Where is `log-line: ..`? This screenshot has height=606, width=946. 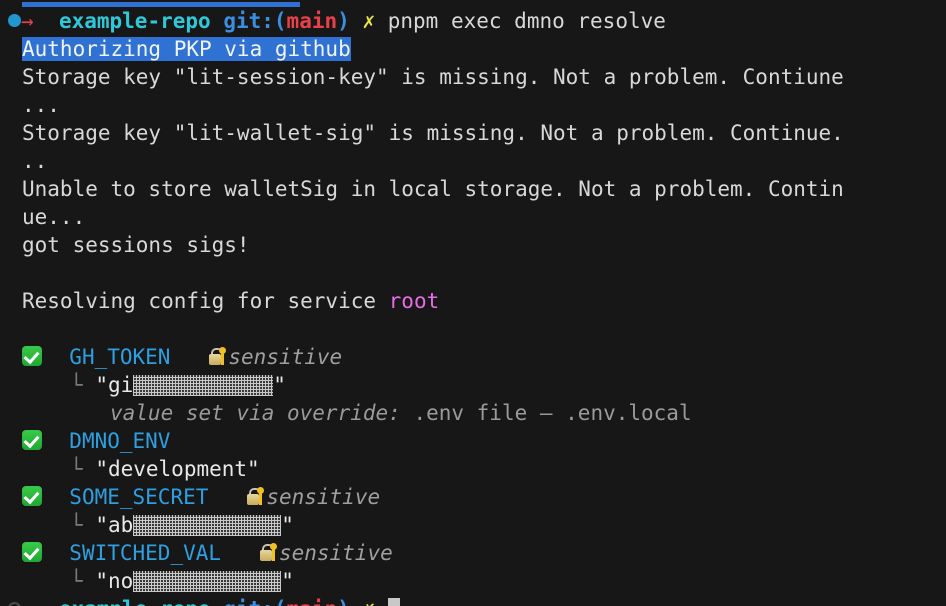
log-line: .. is located at coordinates (473, 161).